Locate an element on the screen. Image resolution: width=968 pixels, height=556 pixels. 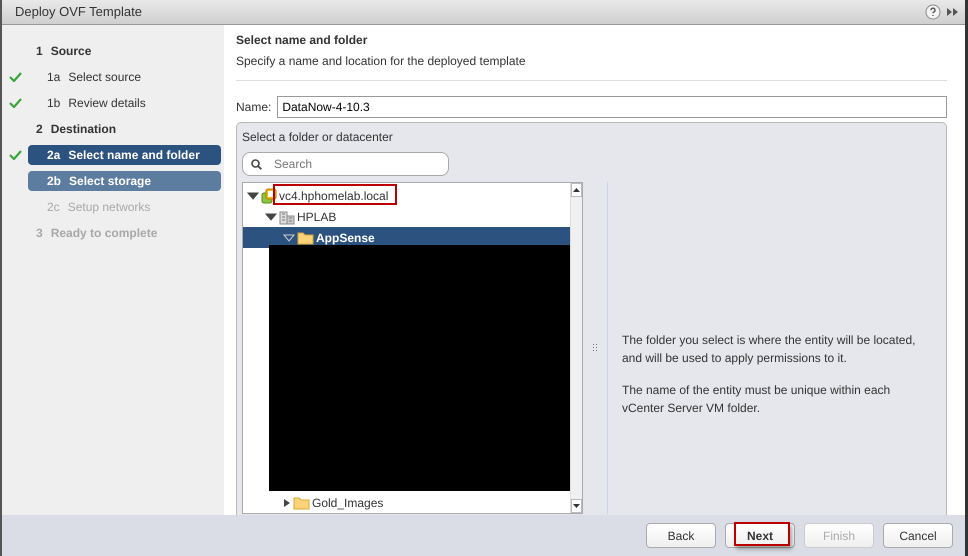
panel-label: Select a folder or datacenter is located at coordinates (318, 137).